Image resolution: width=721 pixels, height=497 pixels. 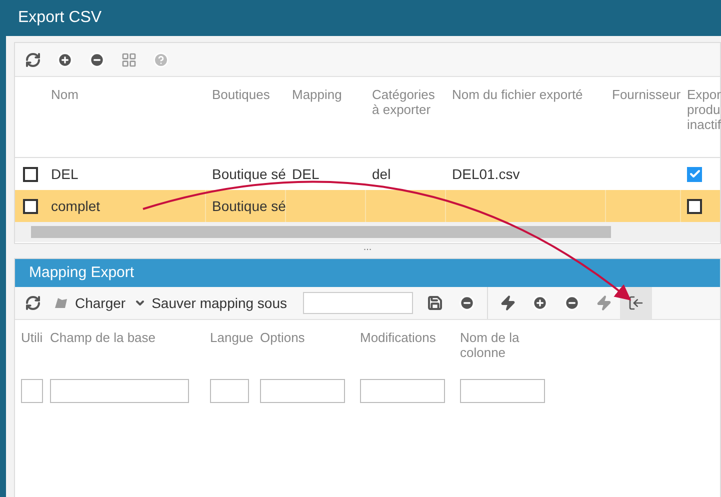 I want to click on horizontal-scrollbar, so click(x=367, y=232).